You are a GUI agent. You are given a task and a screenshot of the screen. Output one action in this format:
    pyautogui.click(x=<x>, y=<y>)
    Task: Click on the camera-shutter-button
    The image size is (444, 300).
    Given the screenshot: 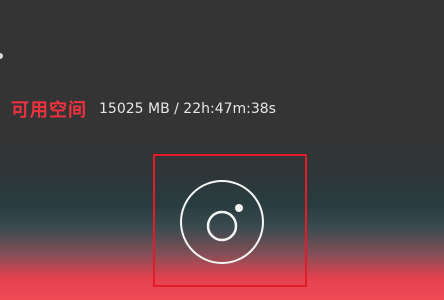 What is the action you would take?
    pyautogui.click(x=222, y=222)
    